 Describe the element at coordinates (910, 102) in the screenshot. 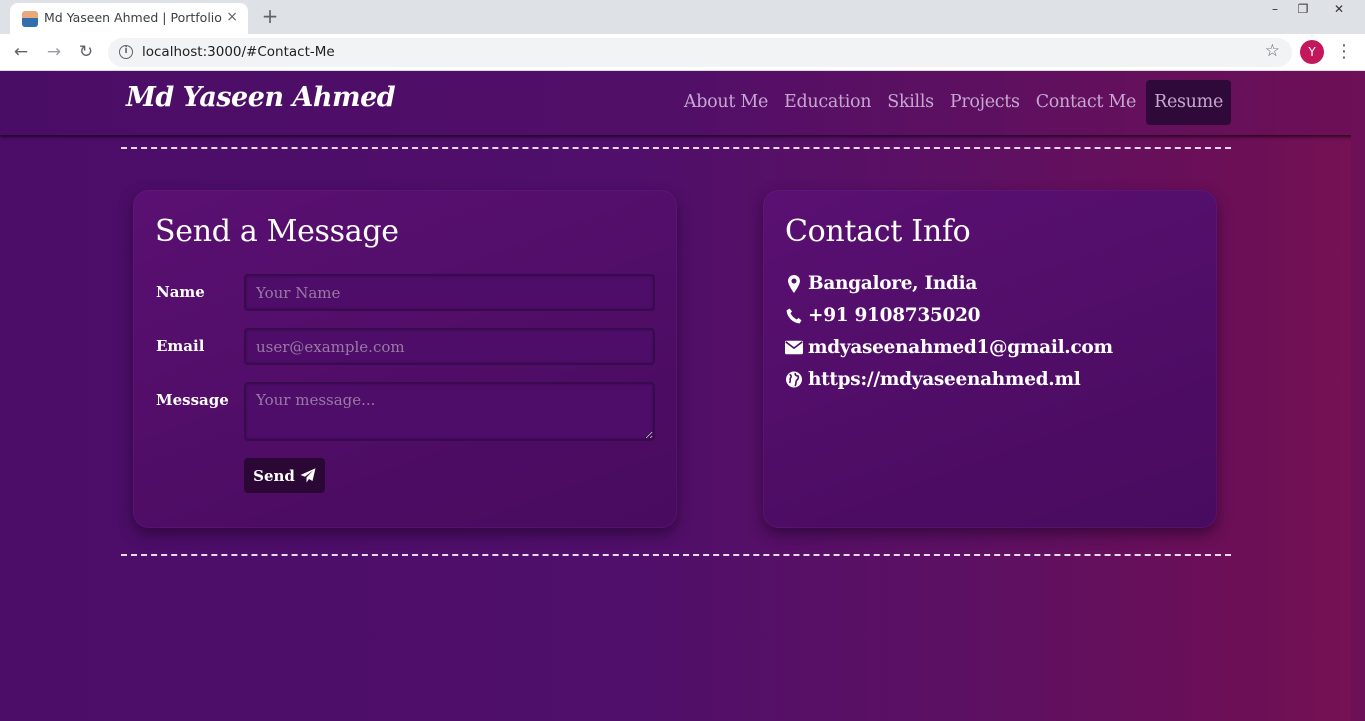

I see `nav-skills: Skills` at that location.